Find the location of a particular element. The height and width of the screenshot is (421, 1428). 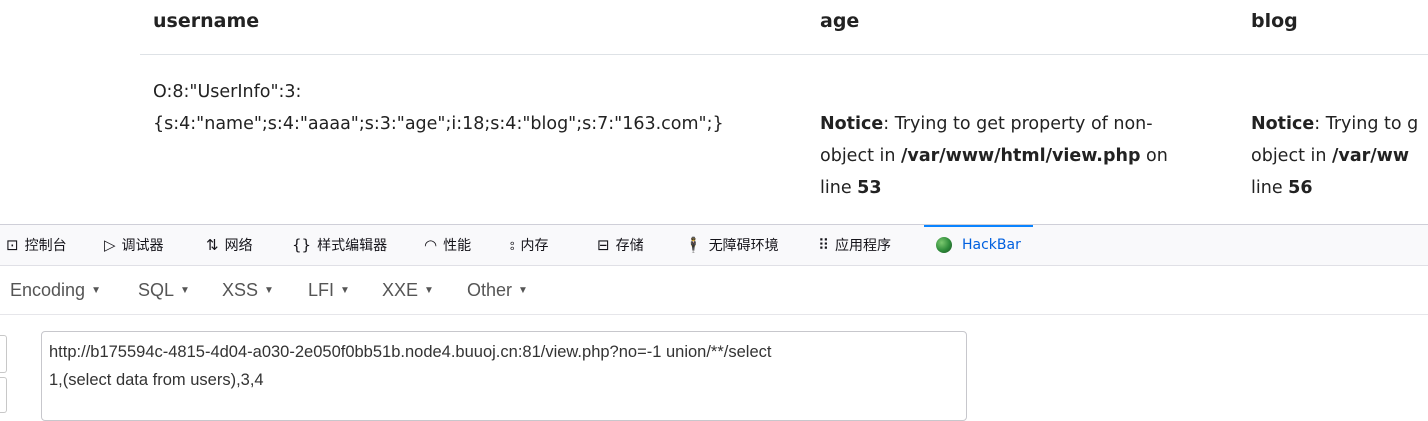

tab-label: 调试器 is located at coordinates (142, 246).